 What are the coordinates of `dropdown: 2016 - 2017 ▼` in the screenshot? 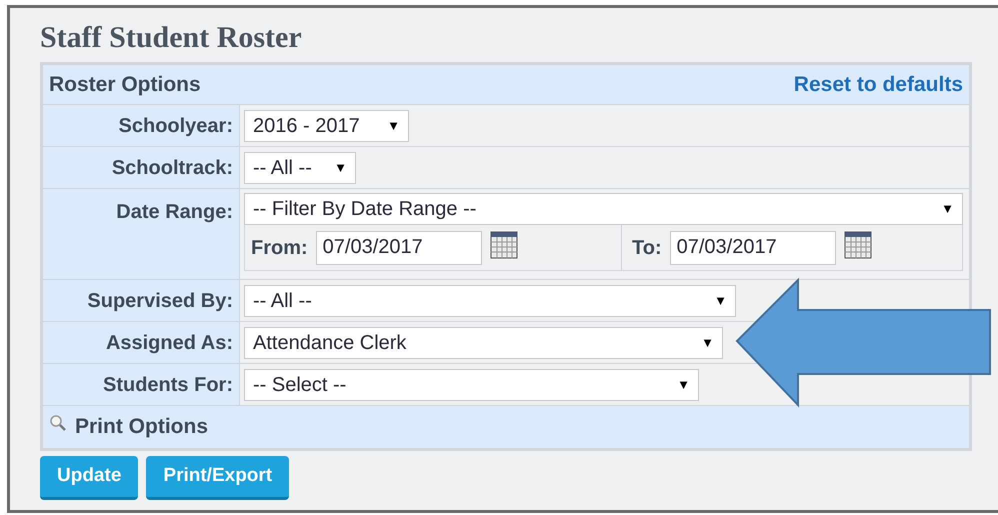 It's located at (326, 126).